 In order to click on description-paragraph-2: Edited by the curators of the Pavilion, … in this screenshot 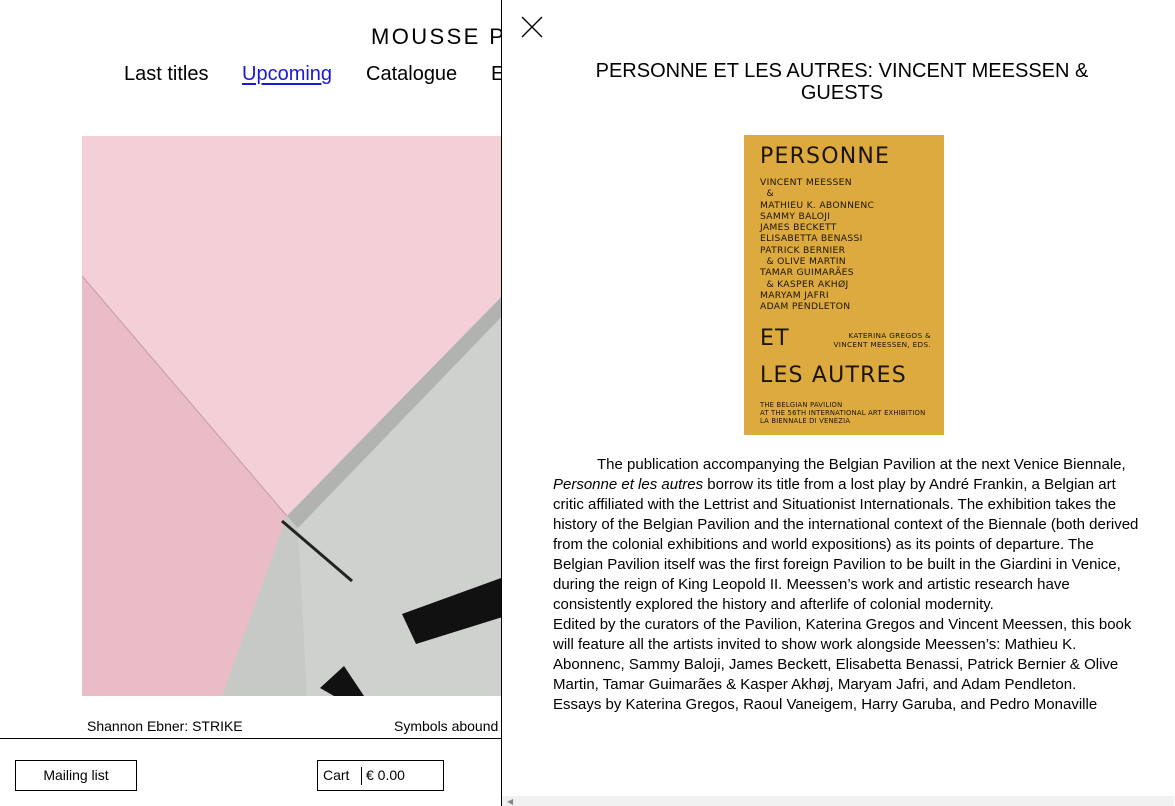, I will do `click(842, 654)`.